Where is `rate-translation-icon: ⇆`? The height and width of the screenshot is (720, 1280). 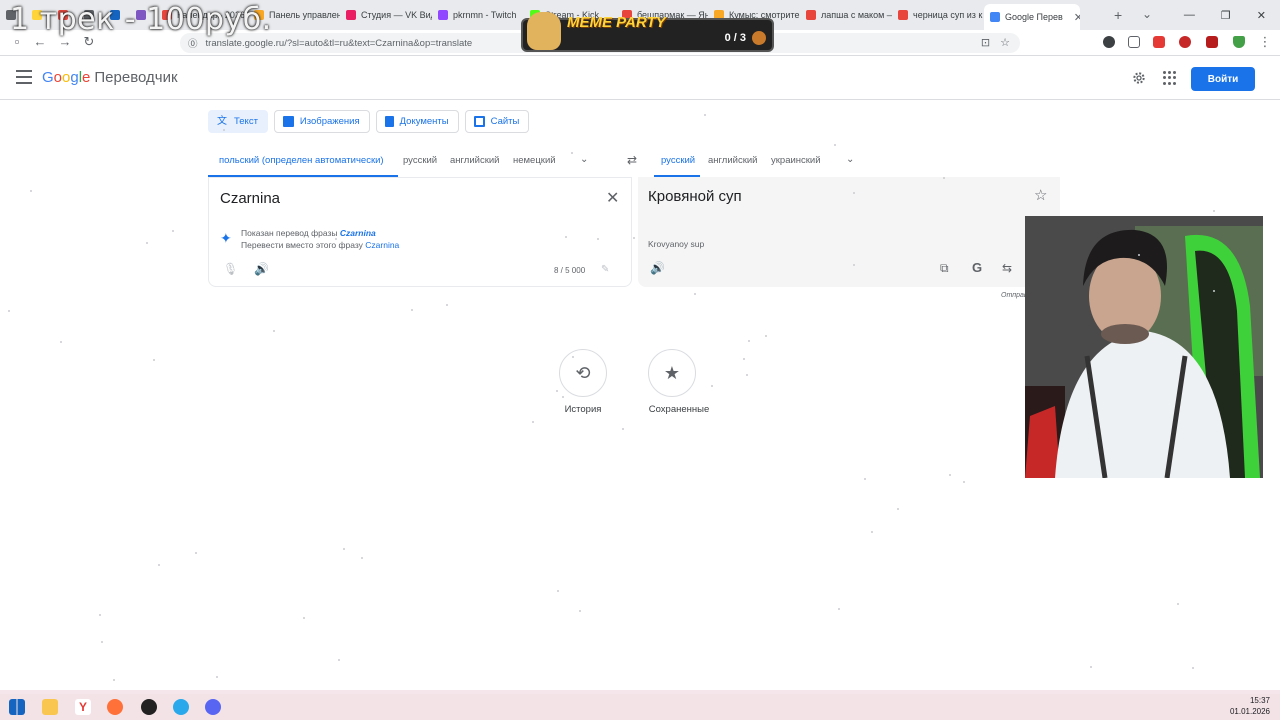 rate-translation-icon: ⇆ is located at coordinates (1007, 268).